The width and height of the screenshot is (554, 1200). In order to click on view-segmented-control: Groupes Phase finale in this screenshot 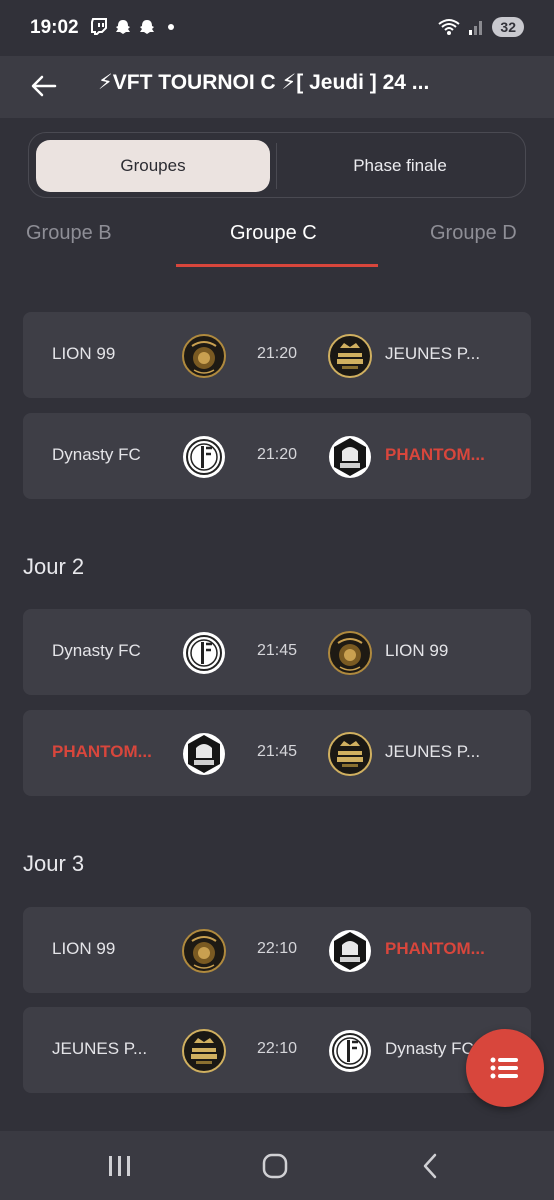, I will do `click(277, 165)`.